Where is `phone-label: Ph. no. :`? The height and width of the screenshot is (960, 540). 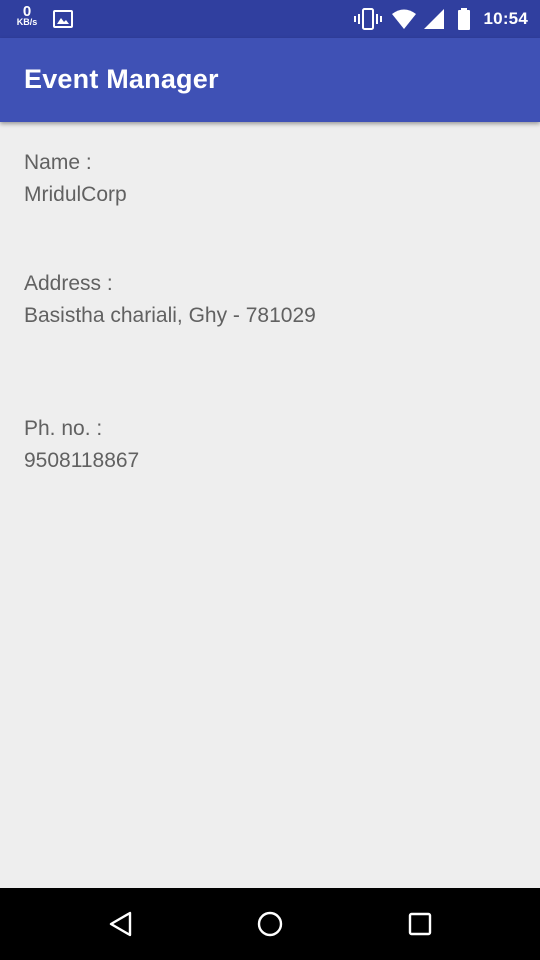 phone-label: Ph. no. : is located at coordinates (63, 428).